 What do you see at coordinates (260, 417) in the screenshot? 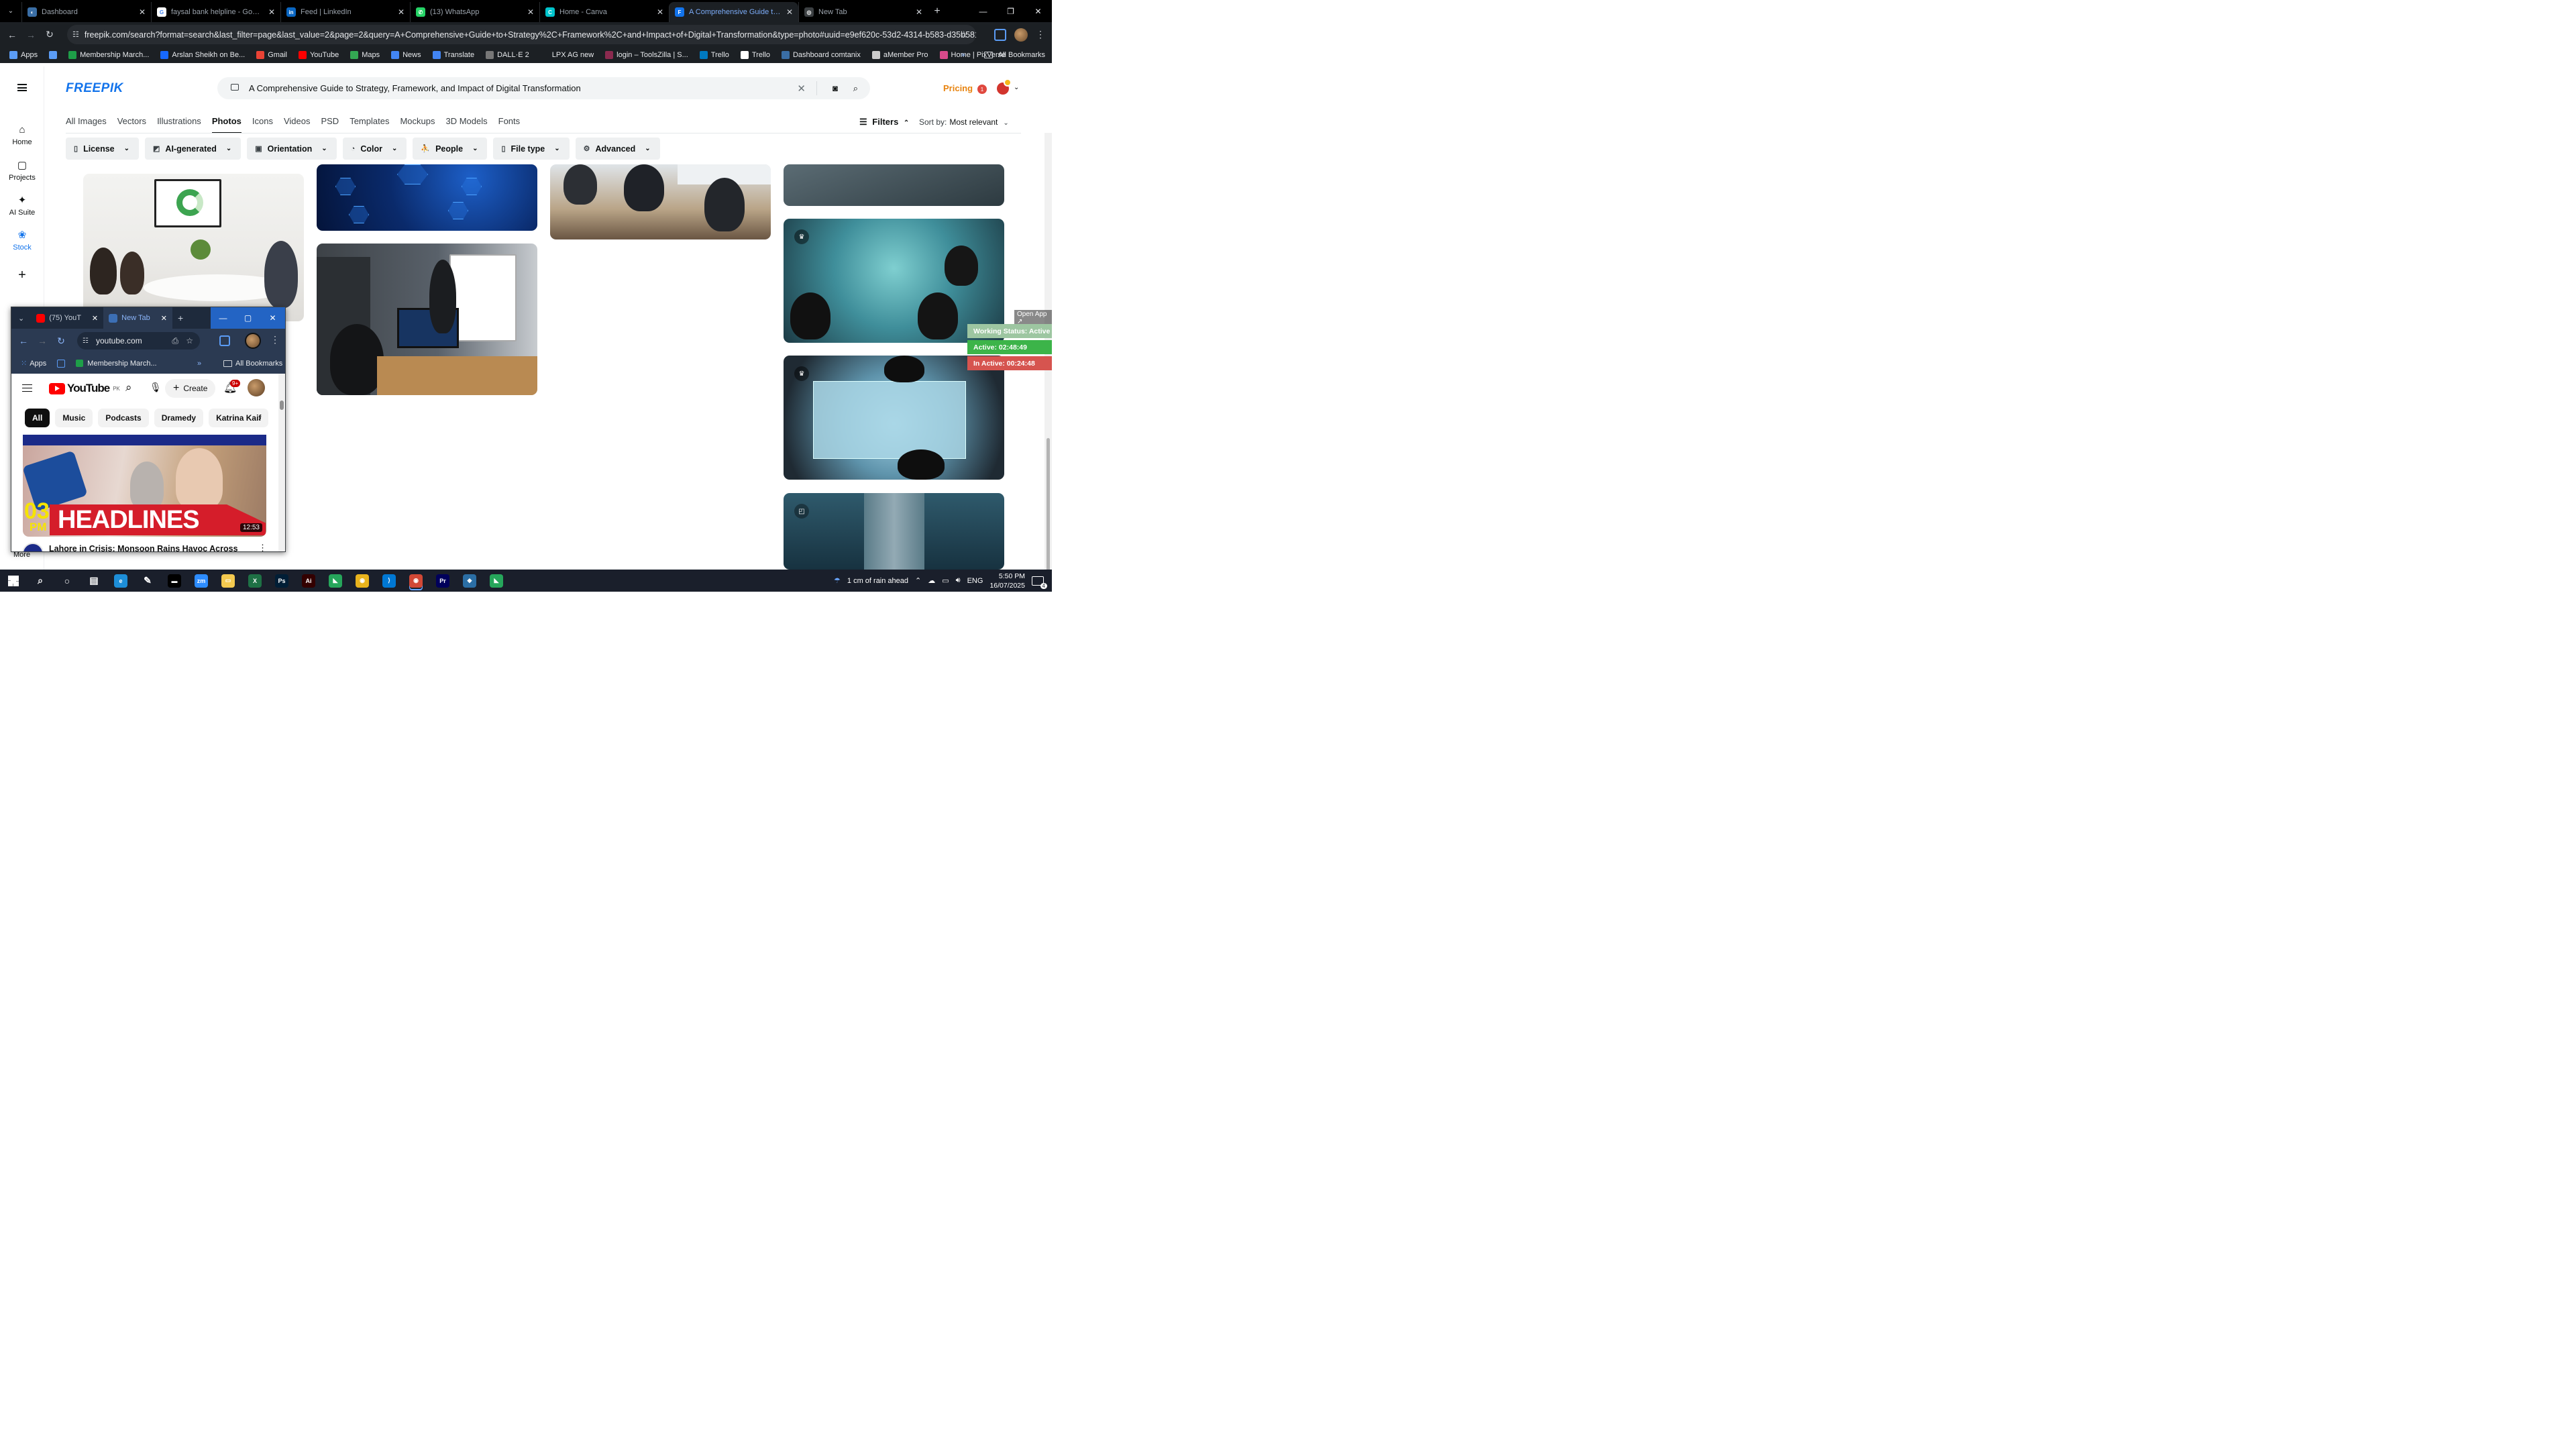
I see `chips-next-icon: ›` at bounding box center [260, 417].